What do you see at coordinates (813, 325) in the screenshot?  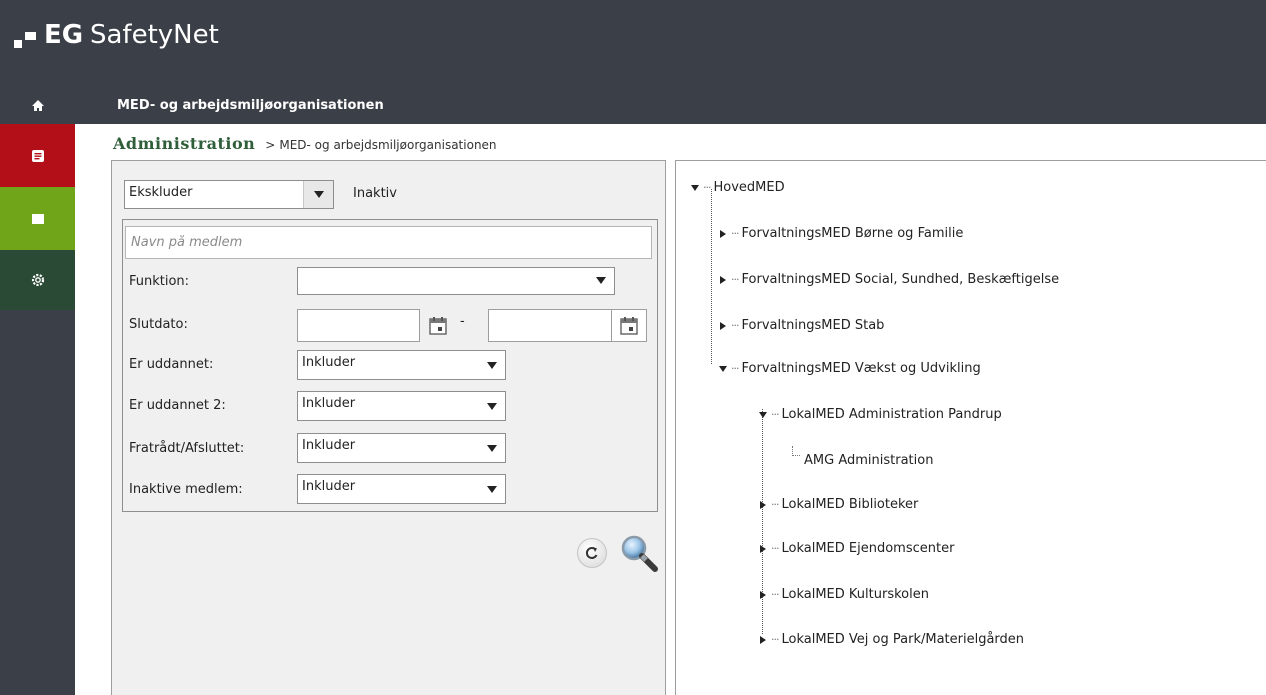 I see `tree-node-label: ForvaltningsMED Stab` at bounding box center [813, 325].